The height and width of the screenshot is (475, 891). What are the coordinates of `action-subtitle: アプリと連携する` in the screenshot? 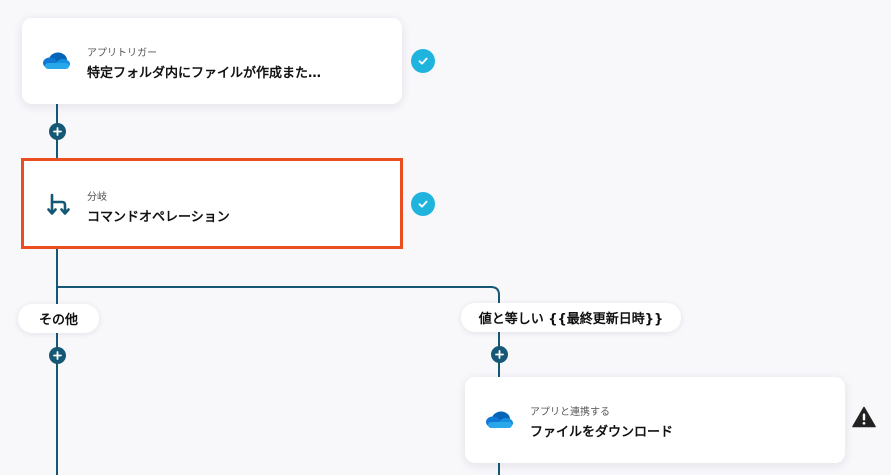 It's located at (570, 412).